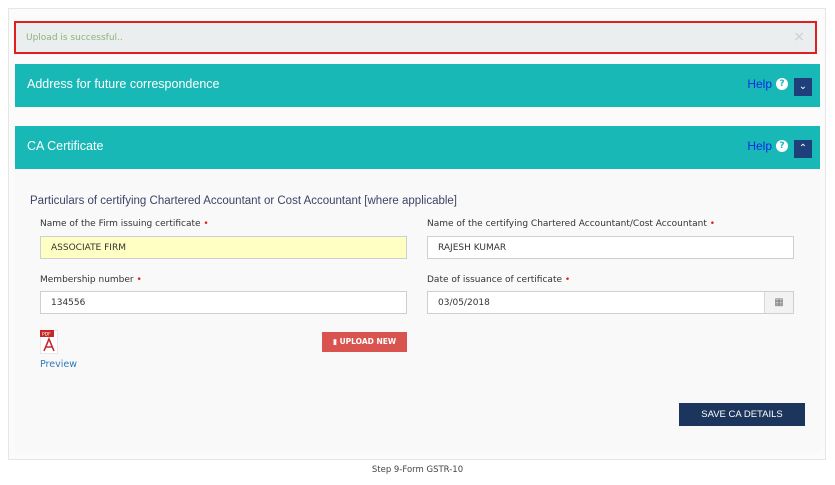 This screenshot has width=835, height=485. What do you see at coordinates (223, 247) in the screenshot?
I see `firm-name-input: ASSOCIATE FIRM` at bounding box center [223, 247].